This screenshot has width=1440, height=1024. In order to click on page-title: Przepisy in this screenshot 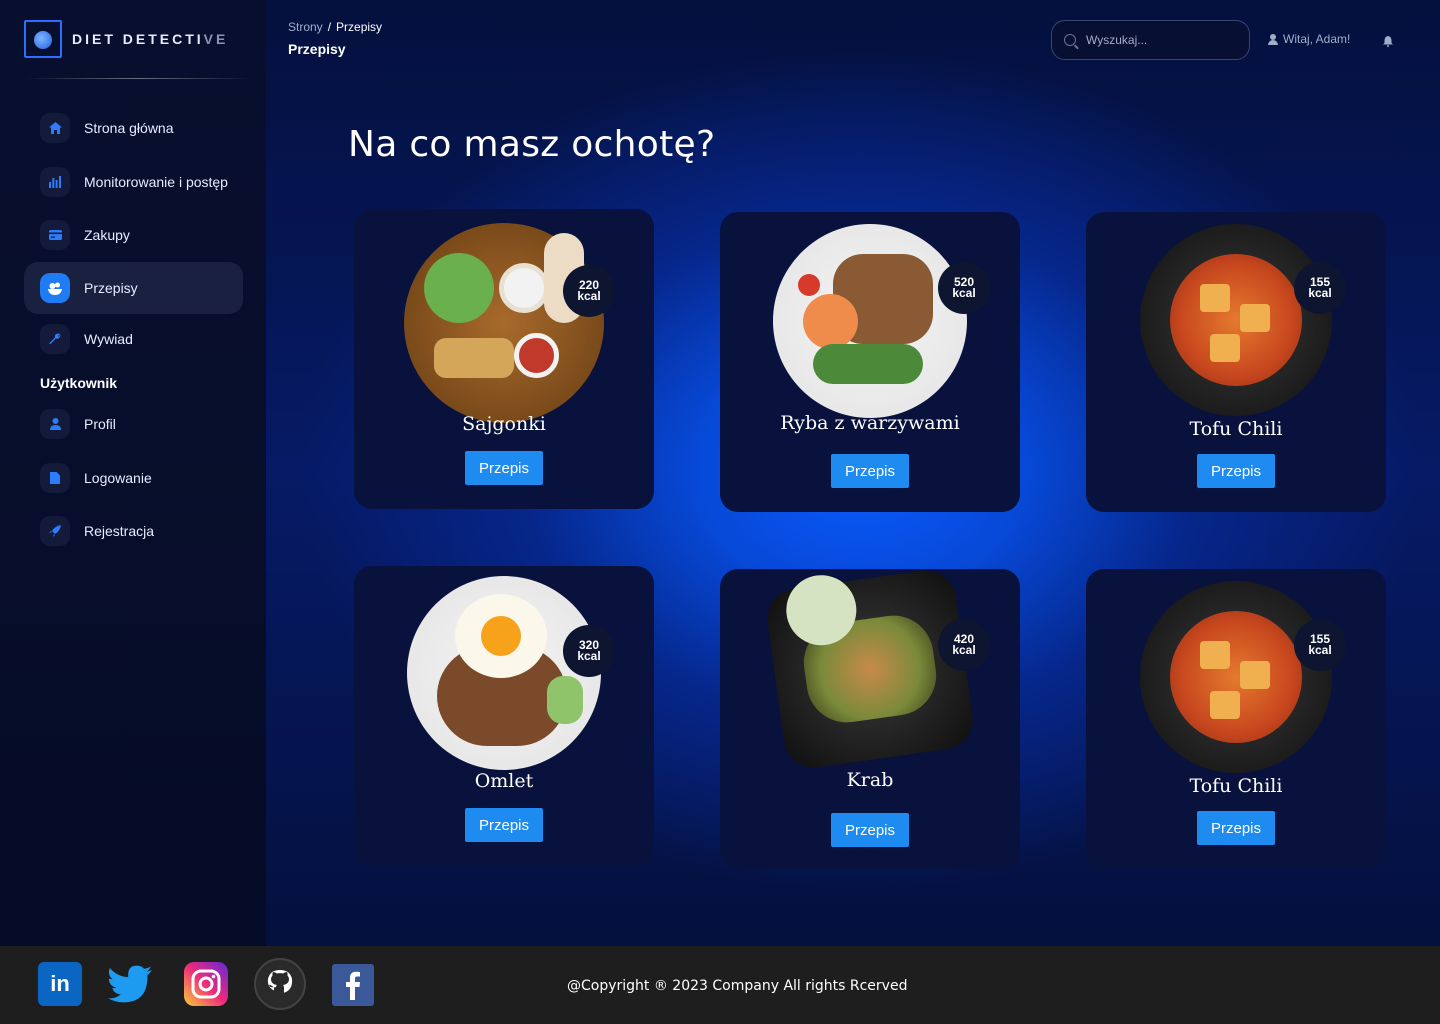, I will do `click(317, 49)`.